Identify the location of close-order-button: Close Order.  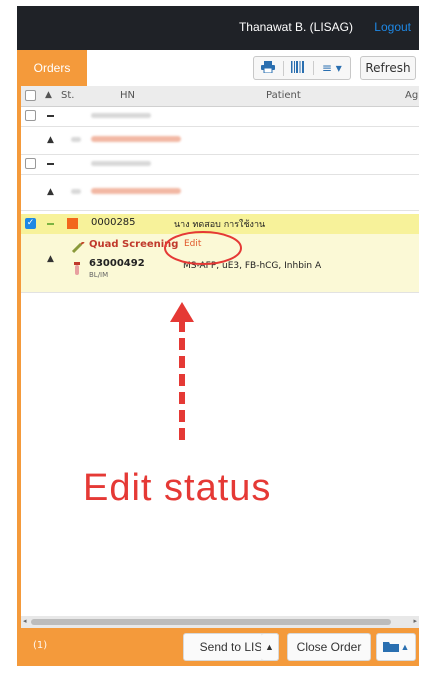
(329, 647).